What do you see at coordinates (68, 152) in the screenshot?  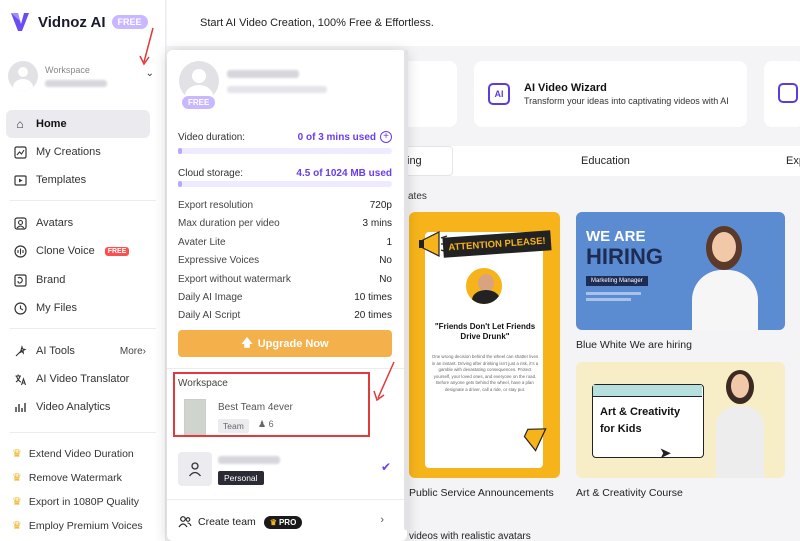 I see `sidebar-item-label: My Creations` at bounding box center [68, 152].